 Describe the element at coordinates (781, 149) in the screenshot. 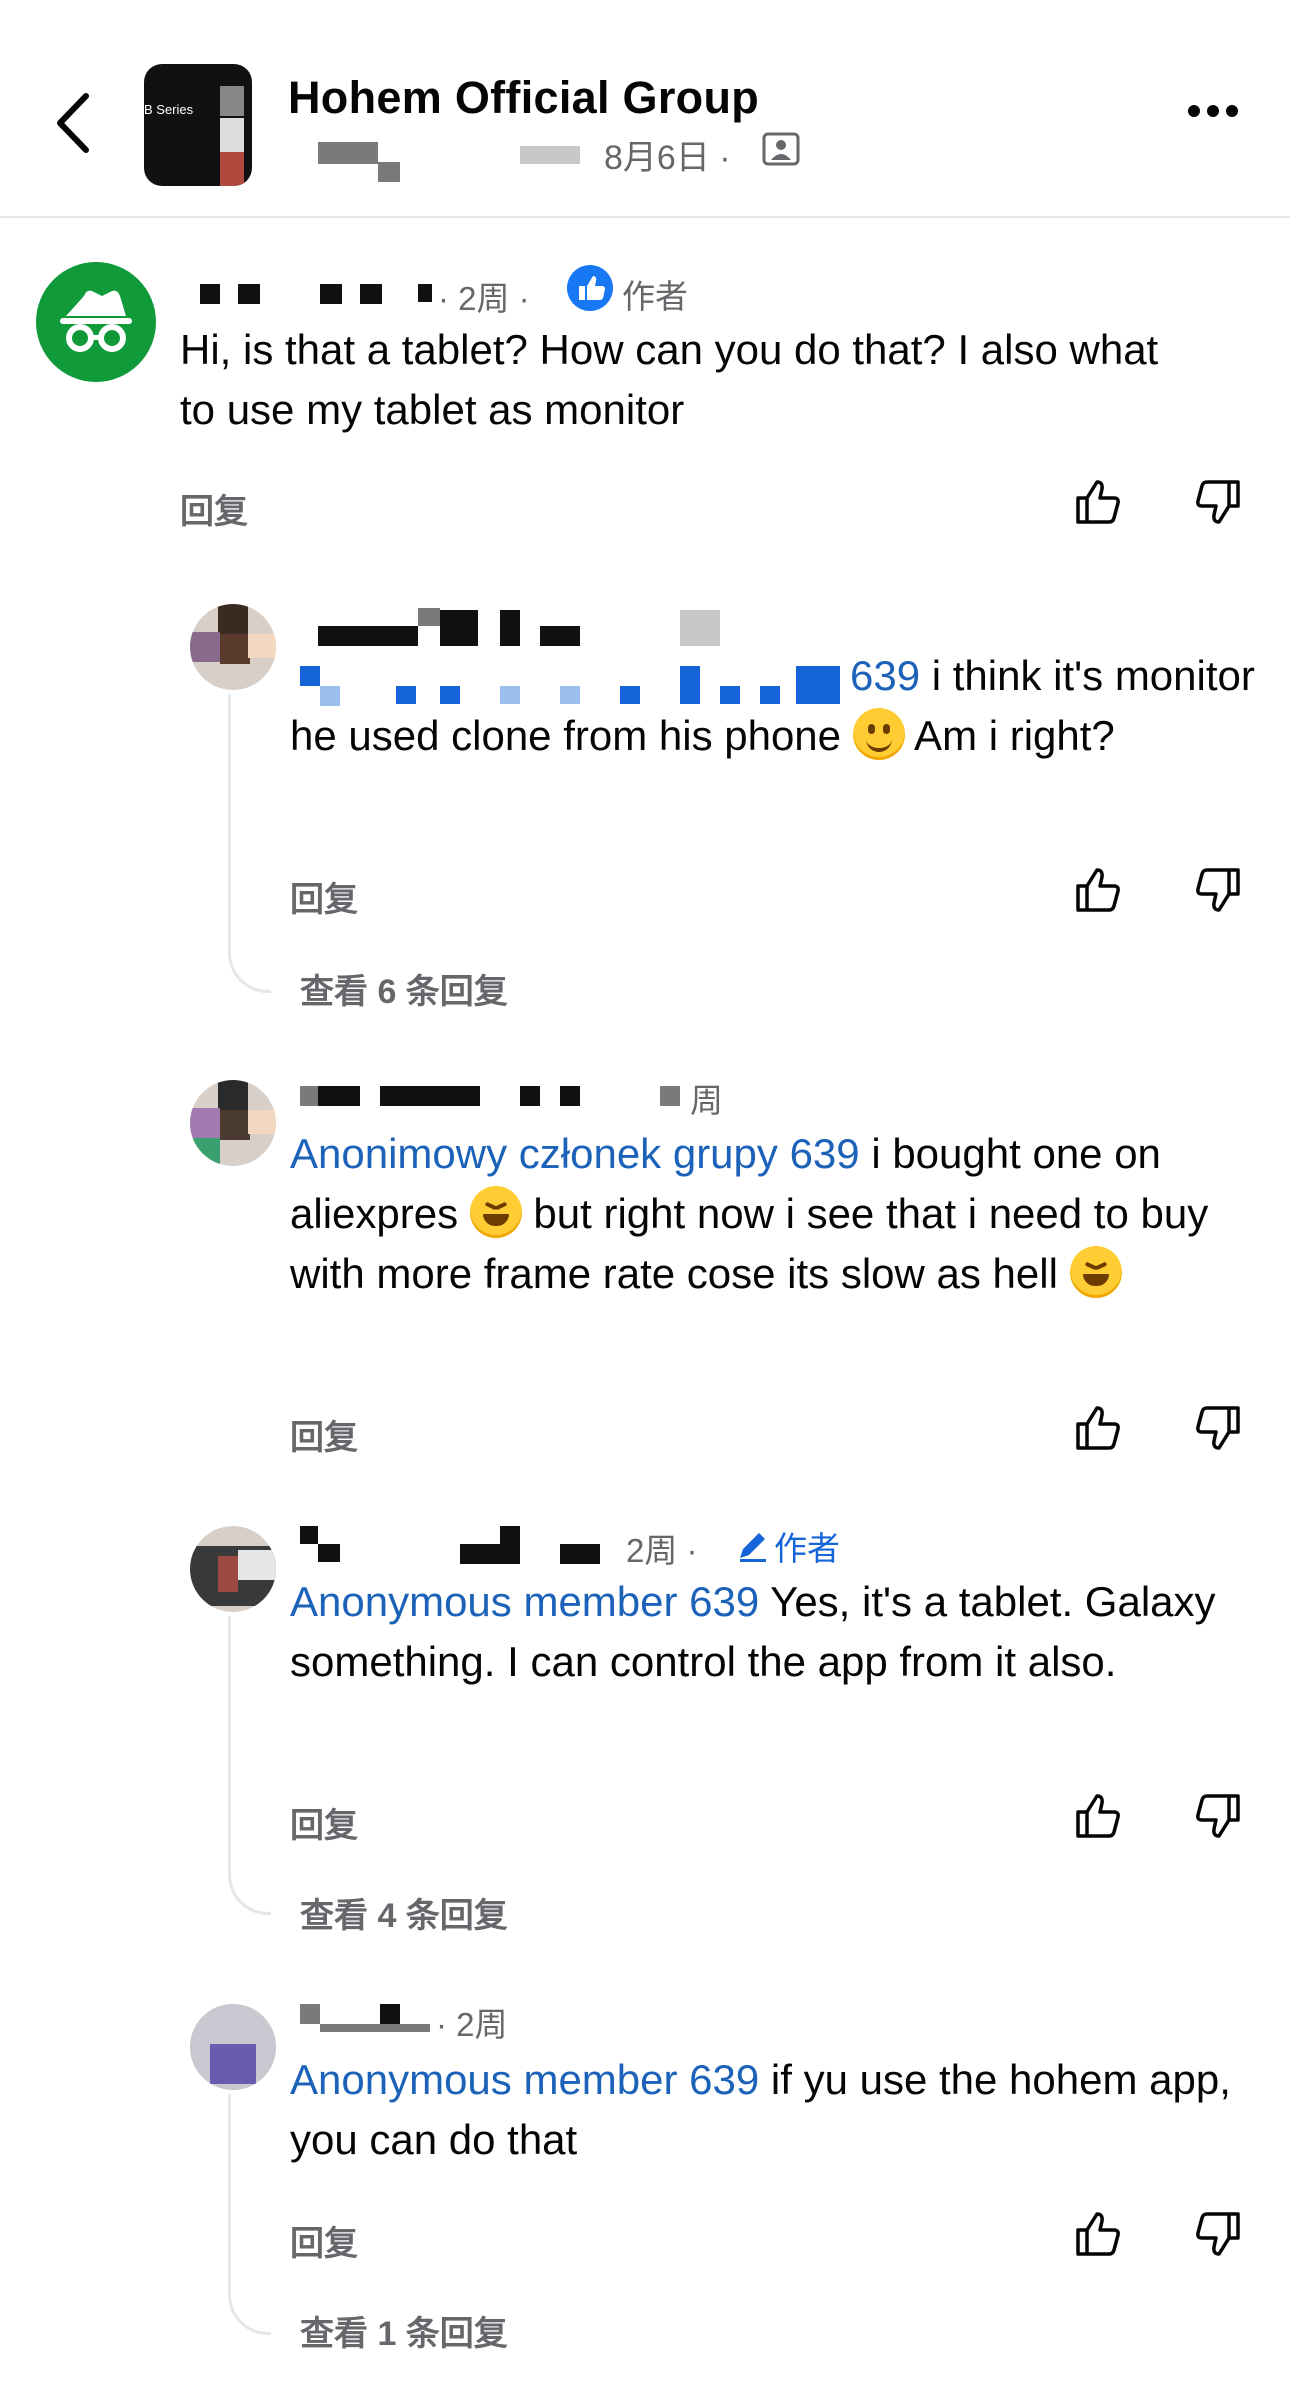

I see `group-privacy-icon` at that location.